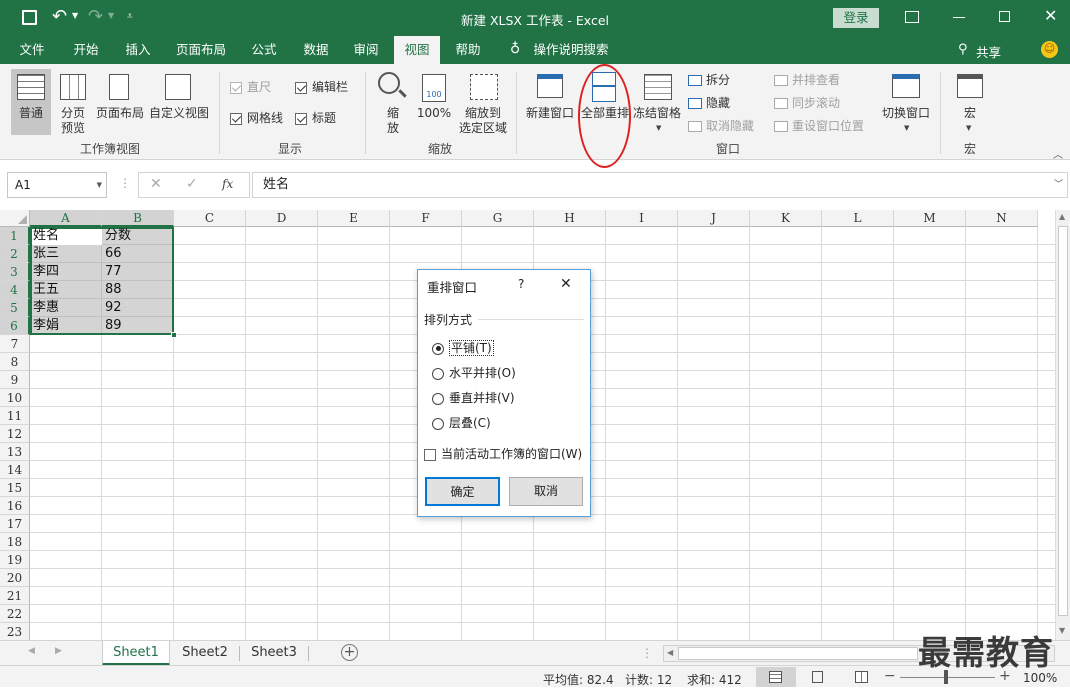 This screenshot has height=688, width=1070. I want to click on column-header: D, so click(282, 218).